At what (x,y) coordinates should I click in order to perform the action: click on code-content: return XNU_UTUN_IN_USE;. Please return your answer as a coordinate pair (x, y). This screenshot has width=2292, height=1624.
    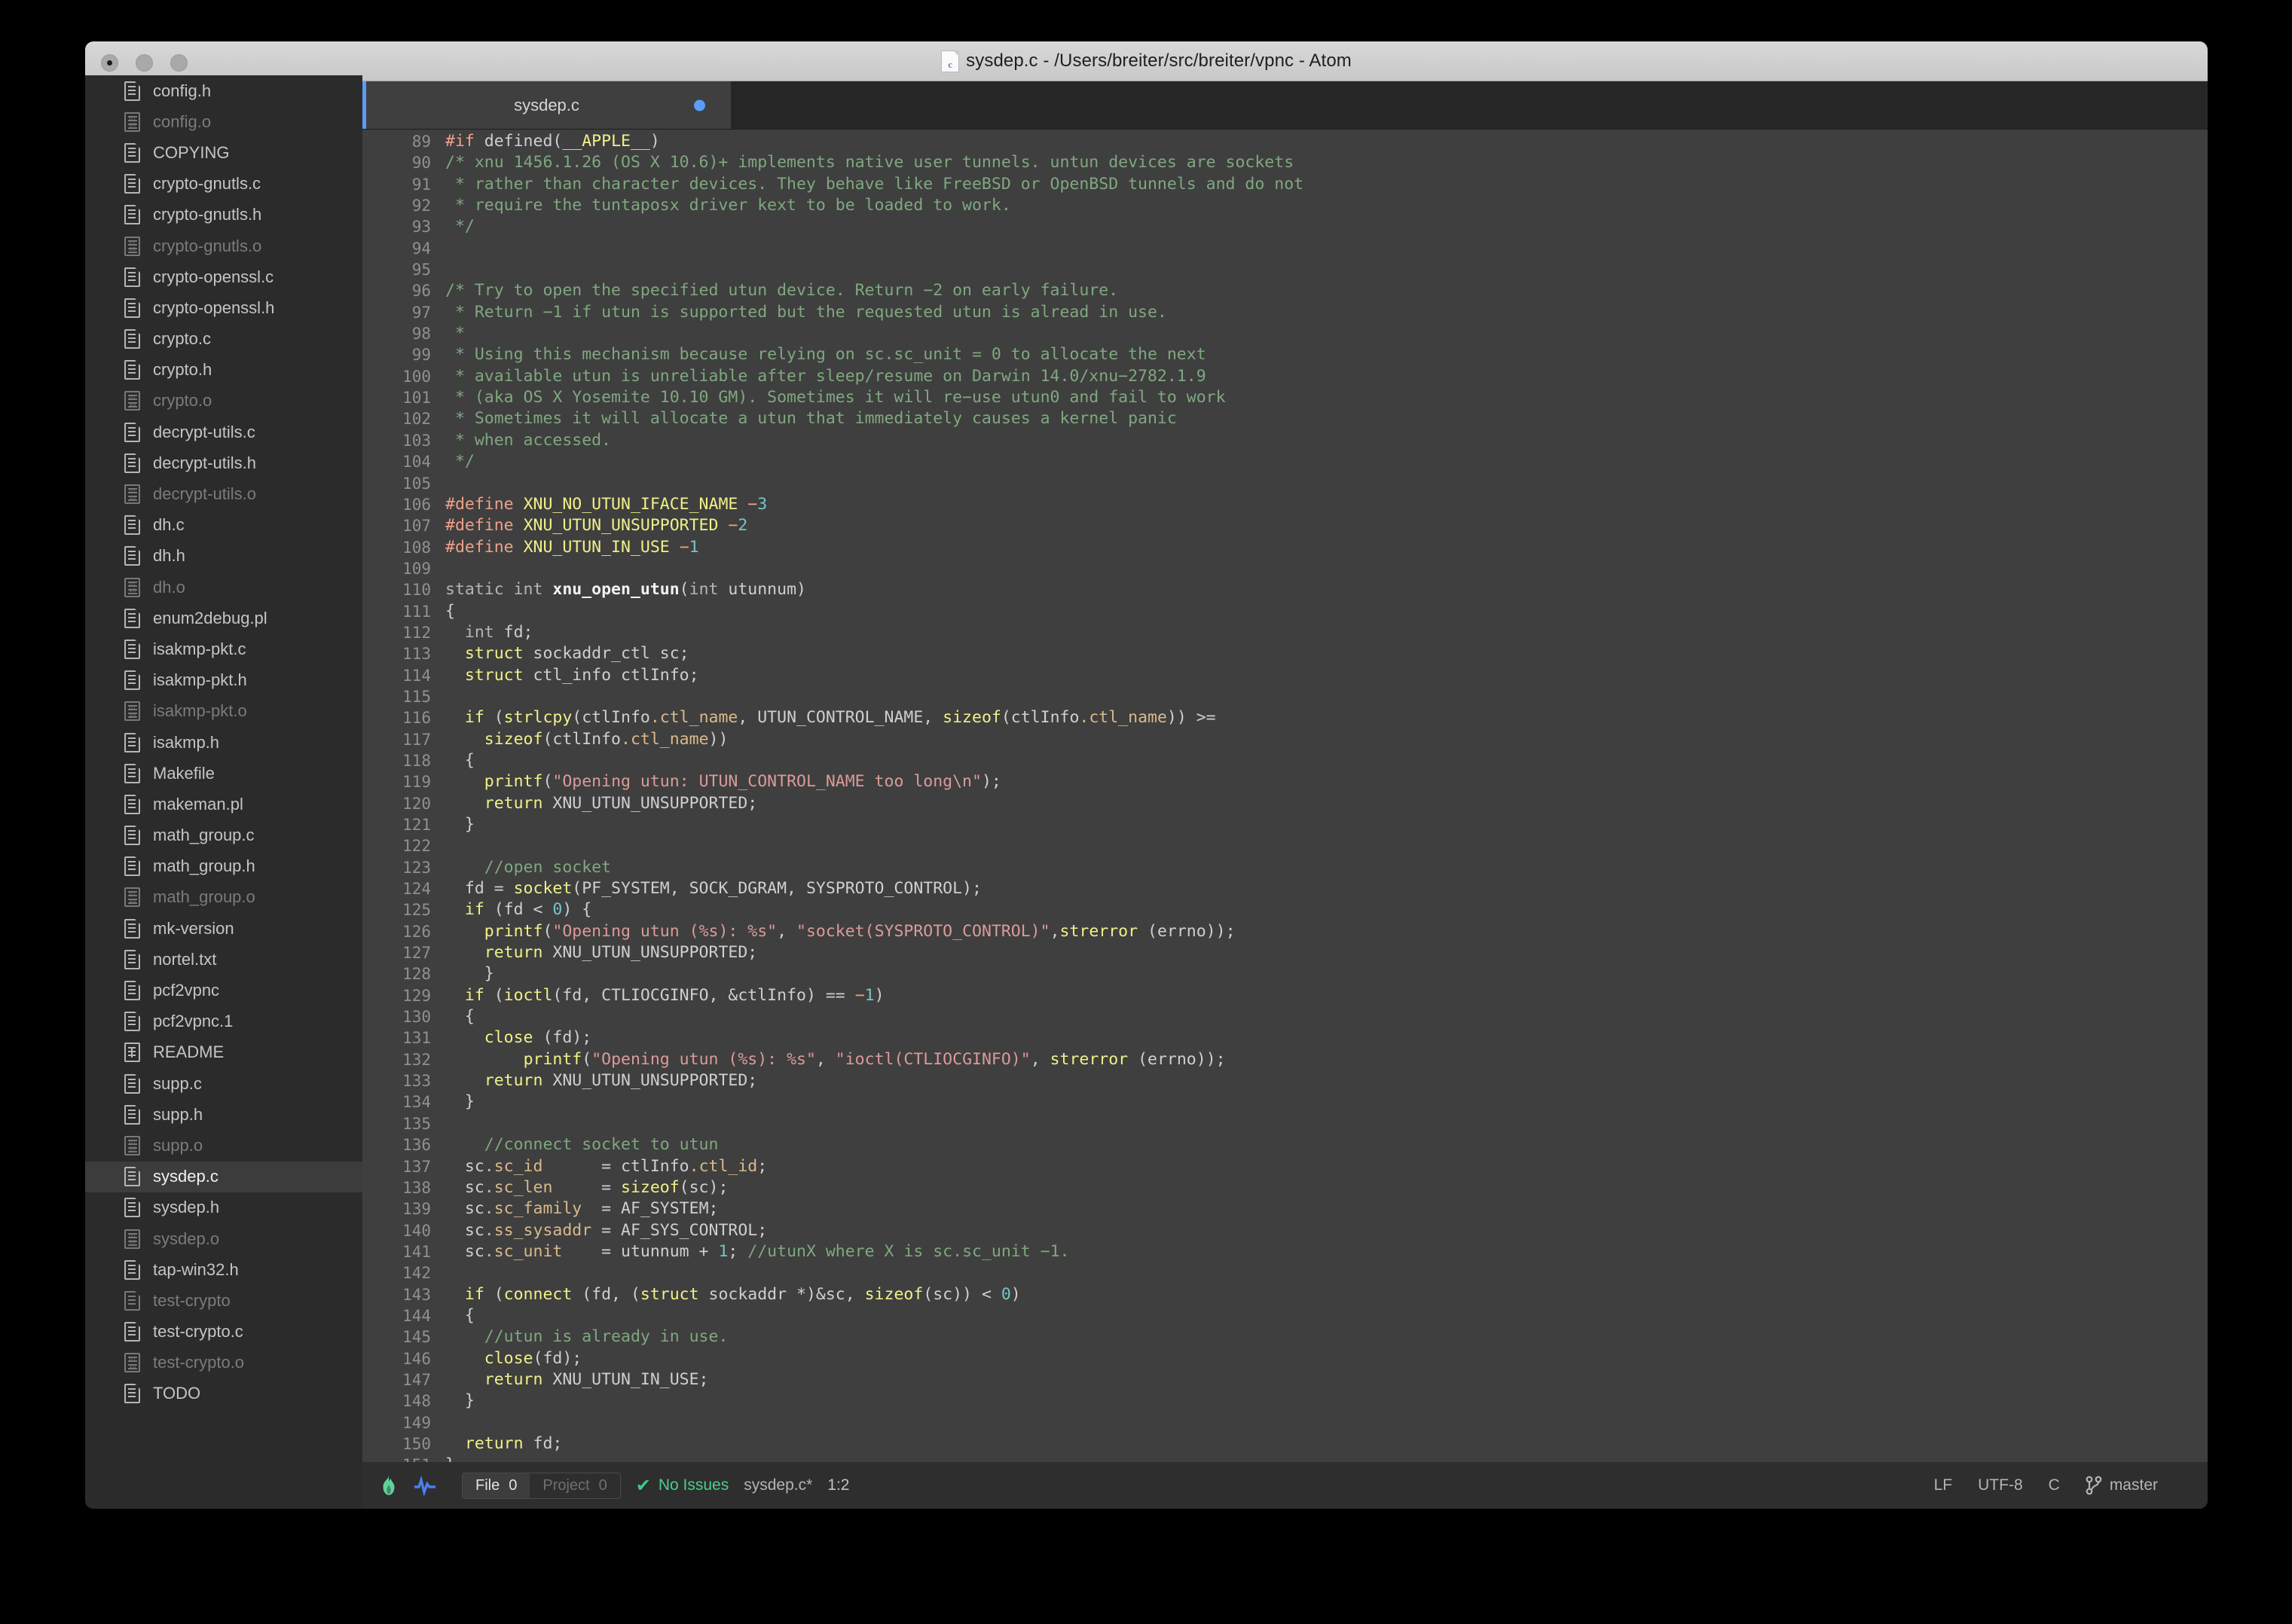
    Looking at the image, I should click on (577, 1380).